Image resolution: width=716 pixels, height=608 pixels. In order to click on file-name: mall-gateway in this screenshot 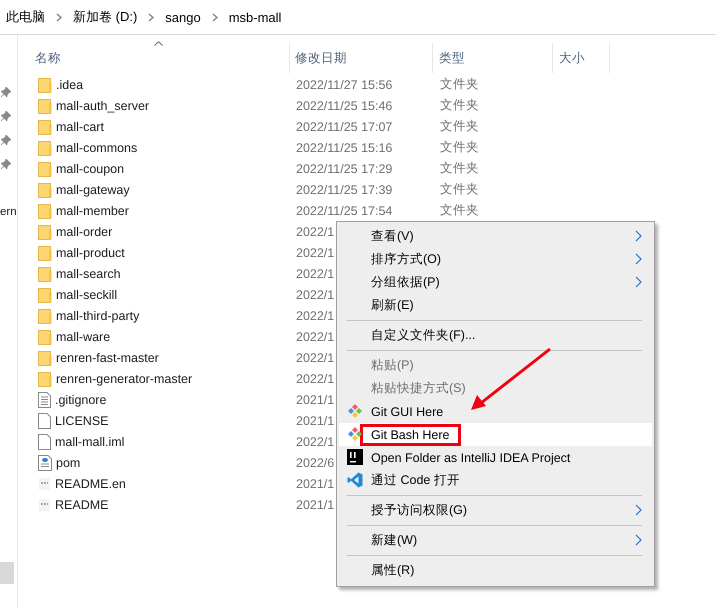, I will do `click(93, 189)`.